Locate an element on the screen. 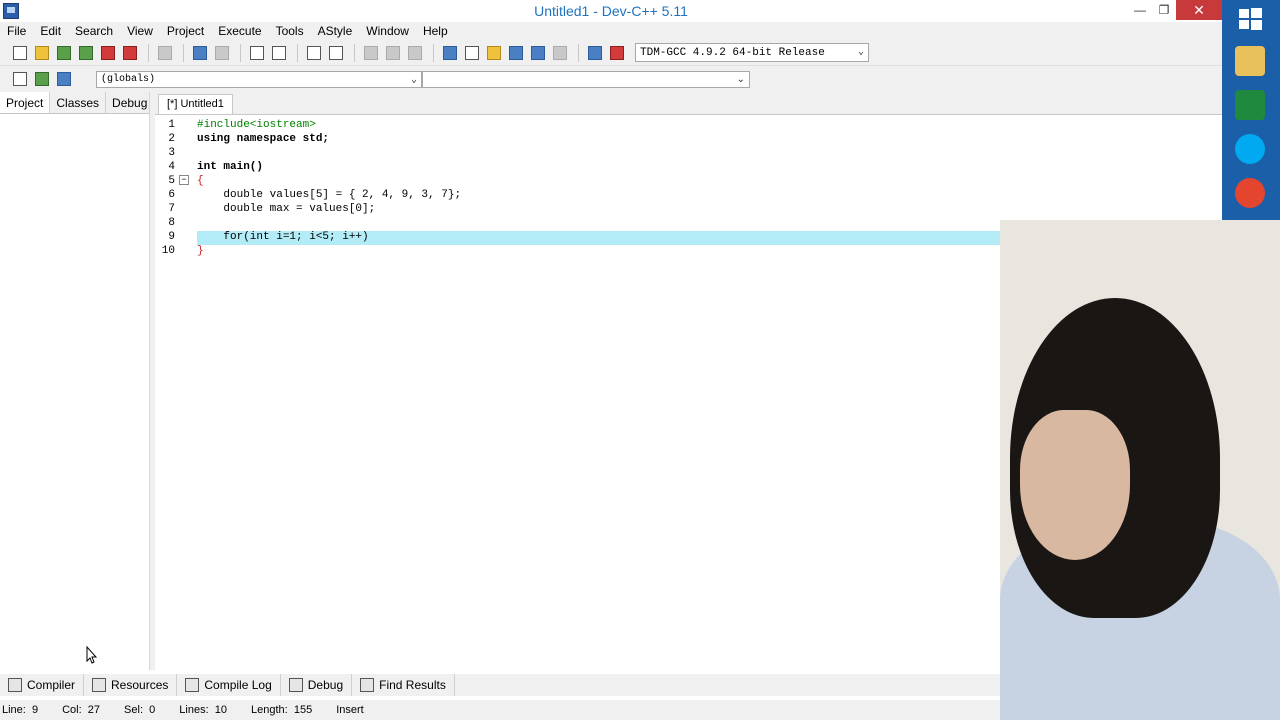  bookmark-icon is located at coordinates (42, 79).